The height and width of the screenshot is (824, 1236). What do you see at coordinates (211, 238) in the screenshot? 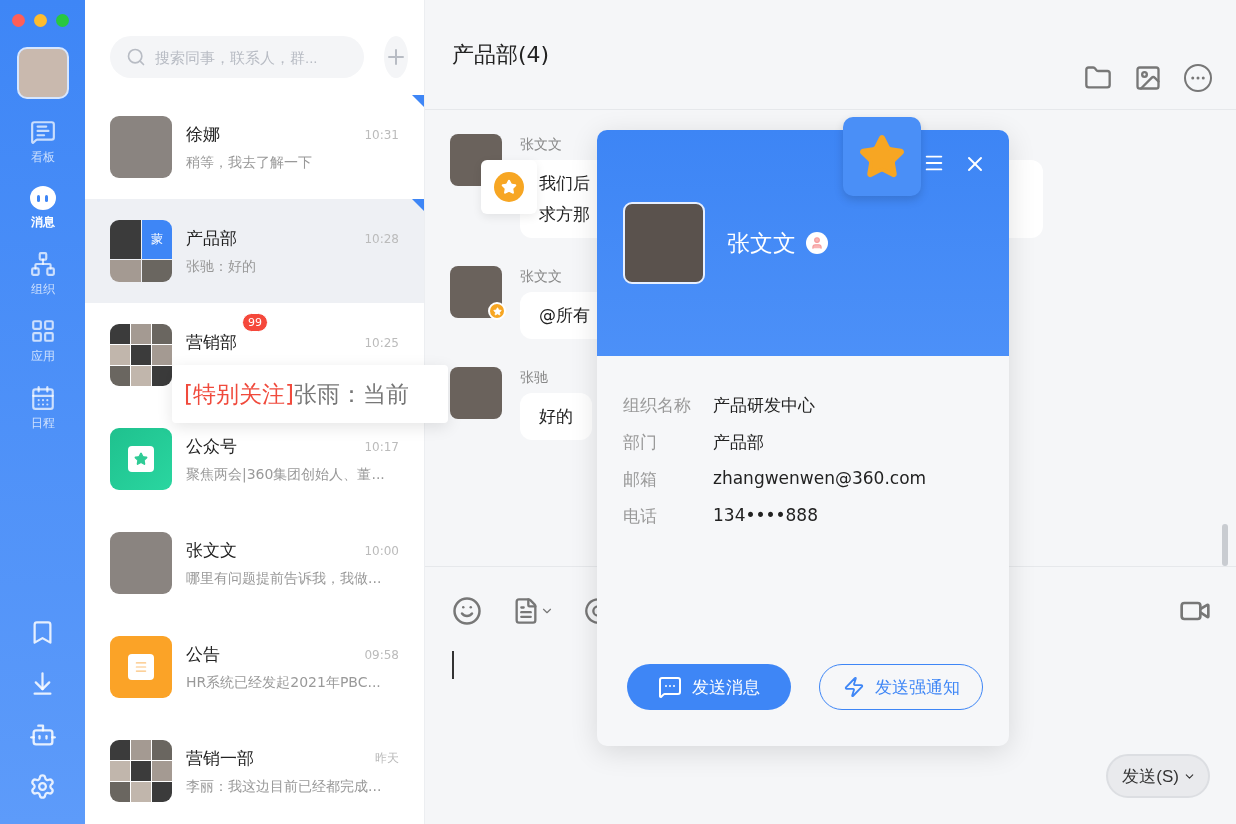
I see `conversation-name: 产品部` at bounding box center [211, 238].